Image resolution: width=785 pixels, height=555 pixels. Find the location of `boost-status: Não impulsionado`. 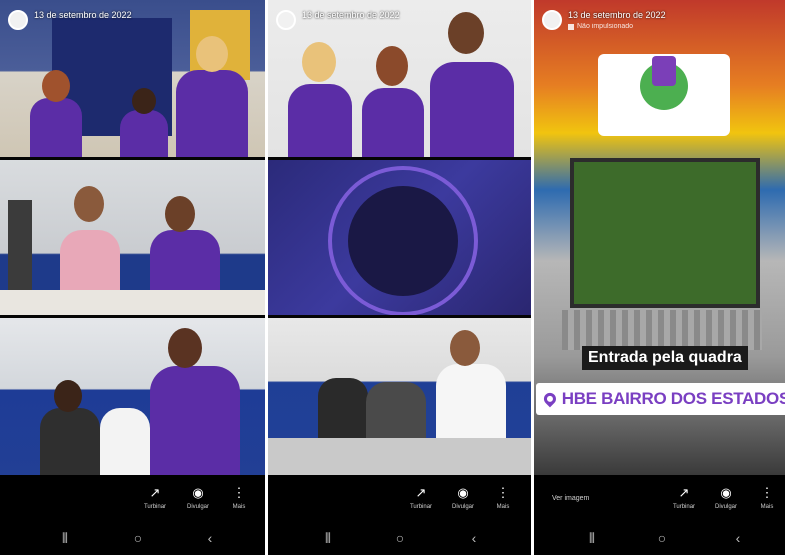

boost-status: Não impulsionado is located at coordinates (617, 26).